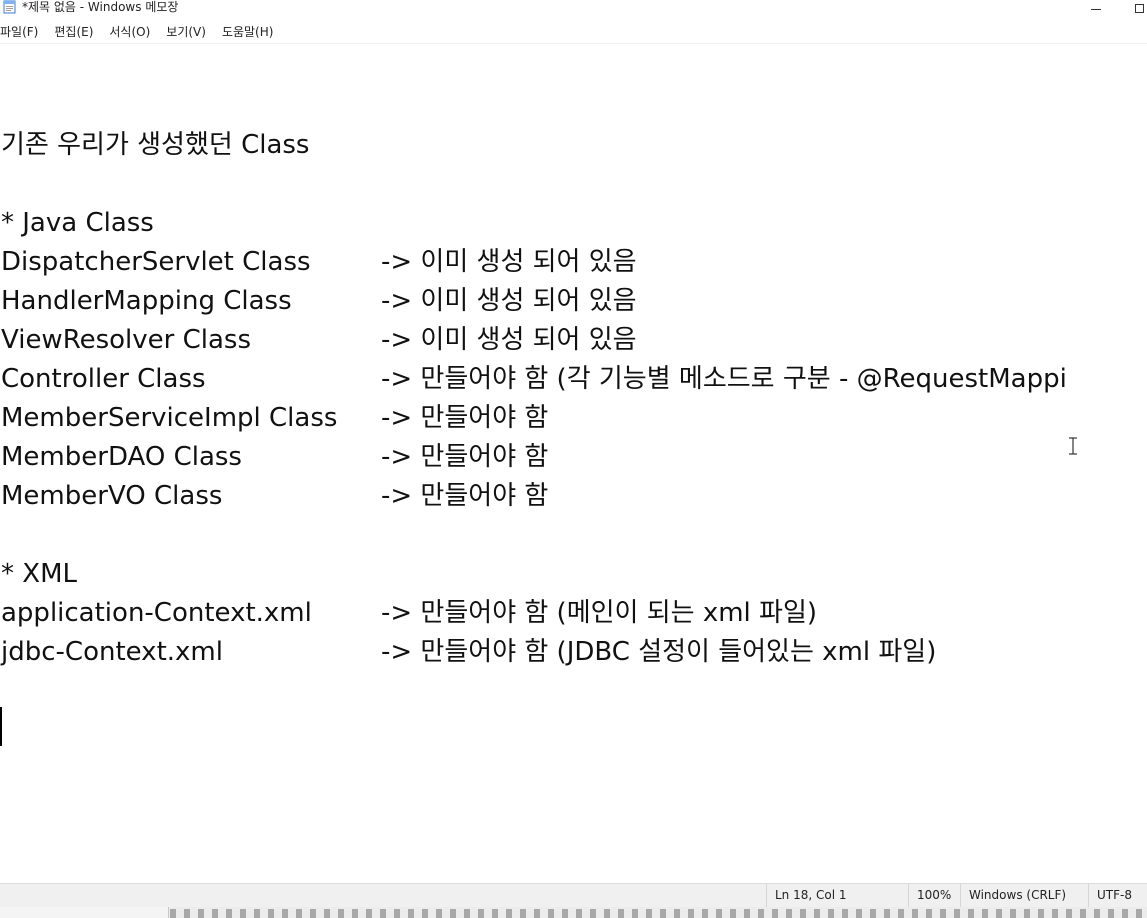 The image size is (1147, 918). I want to click on line-text: MemberServiceImpl Class, so click(169, 418).